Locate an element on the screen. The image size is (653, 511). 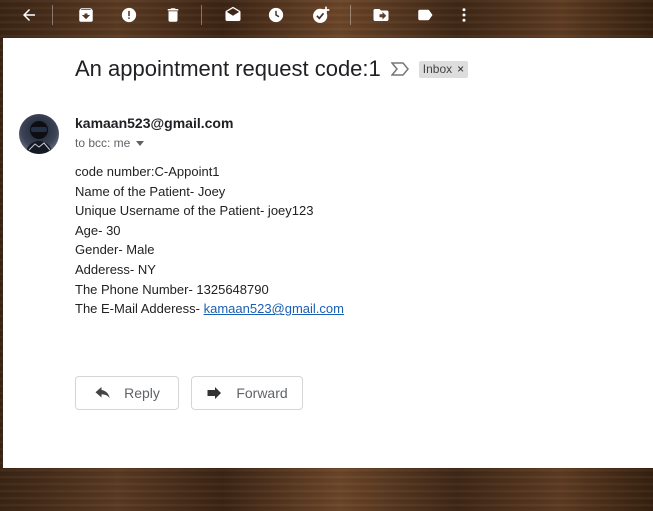
body-line: Name of the Patient- Joey is located at coordinates (150, 191).